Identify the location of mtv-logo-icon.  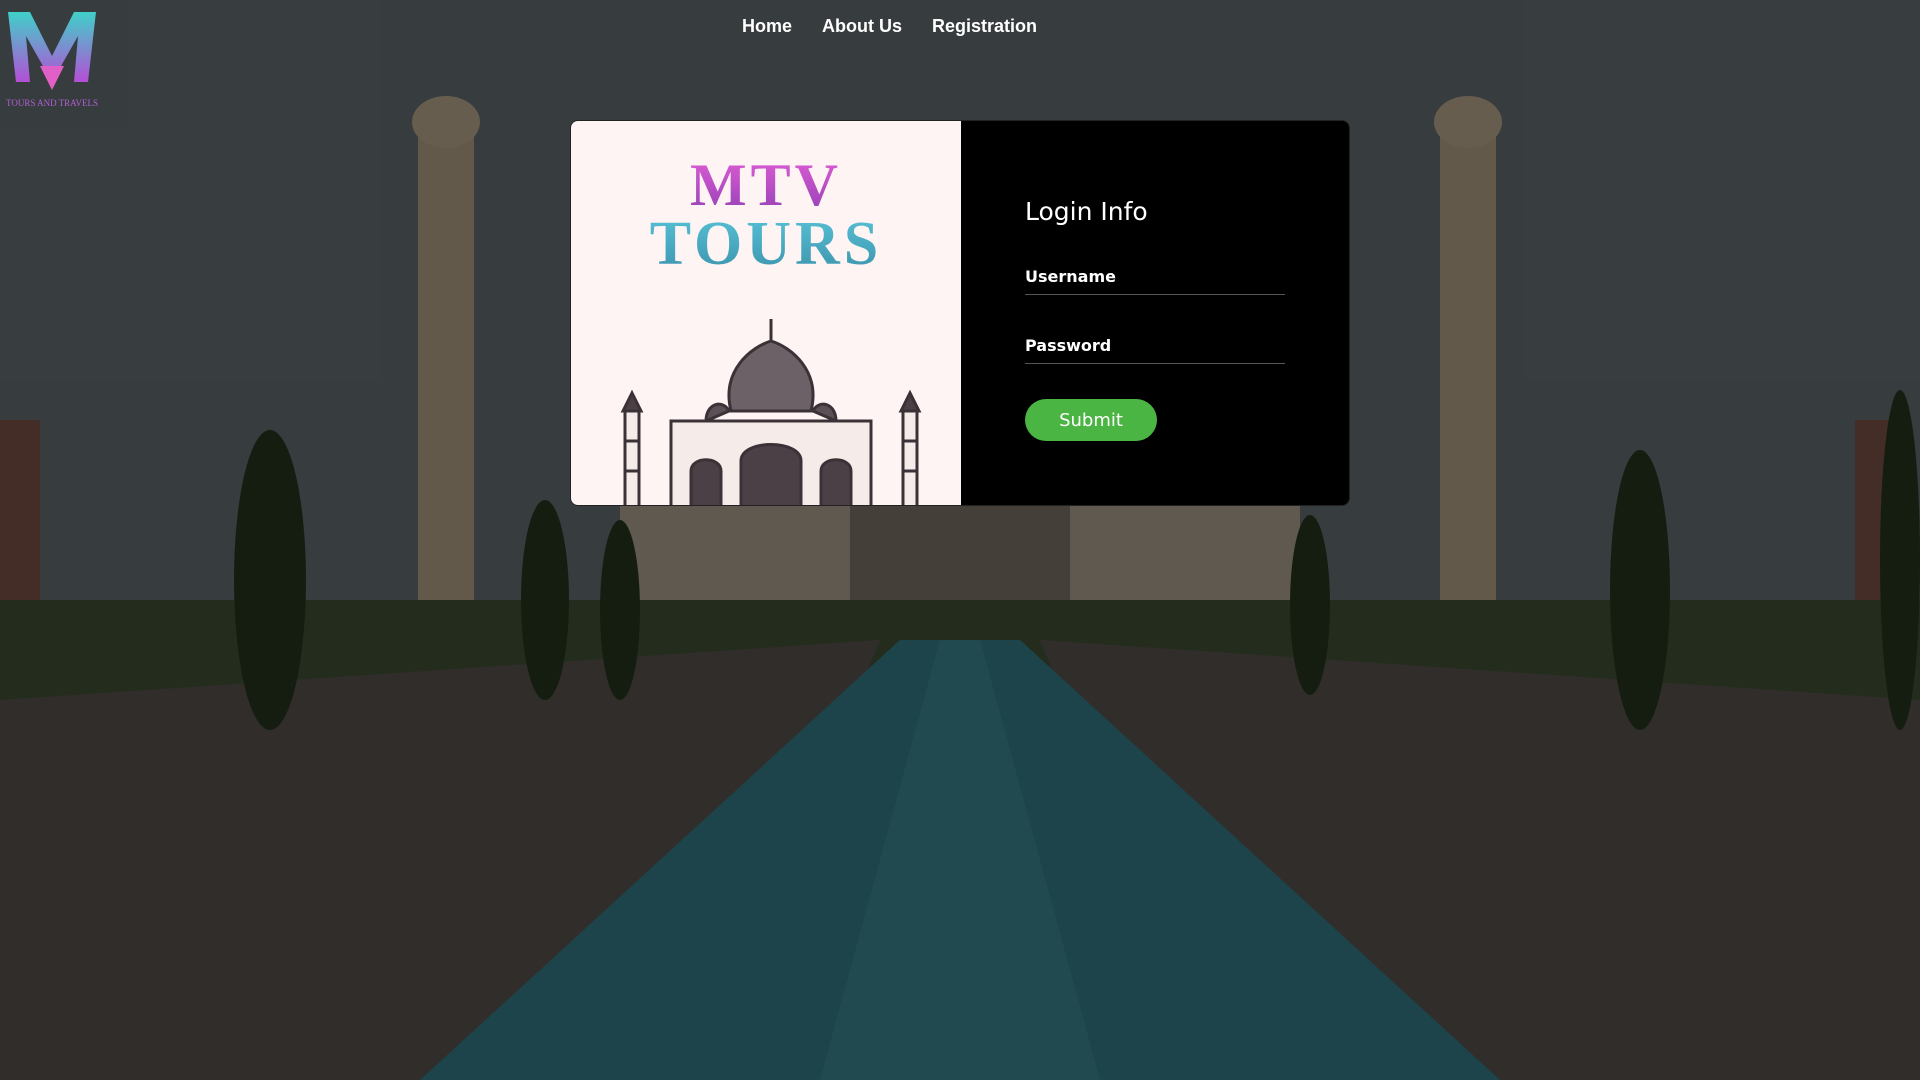
(52, 51).